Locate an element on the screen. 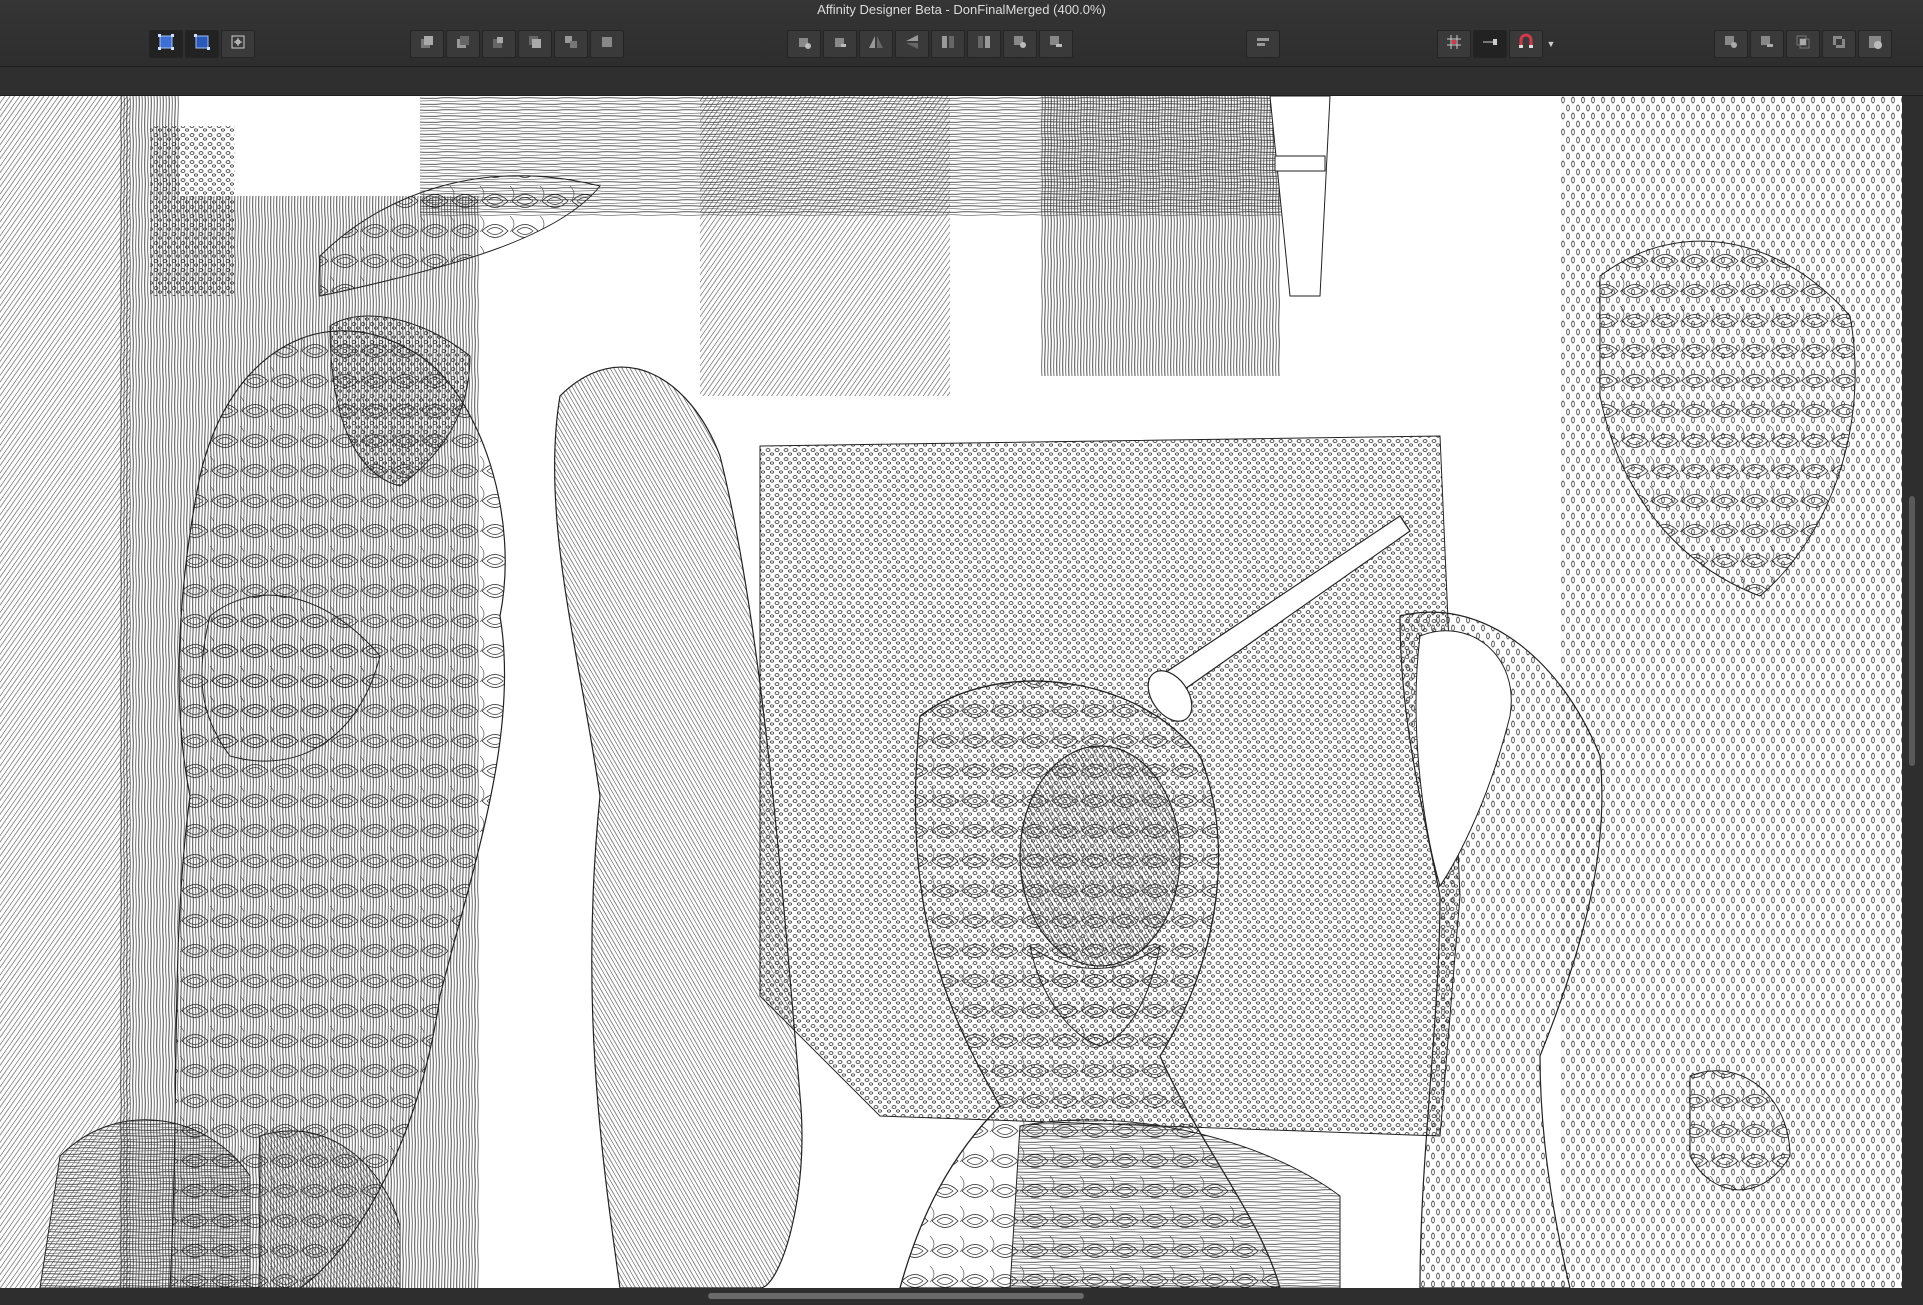  align-left-button is located at coordinates (948, 44).